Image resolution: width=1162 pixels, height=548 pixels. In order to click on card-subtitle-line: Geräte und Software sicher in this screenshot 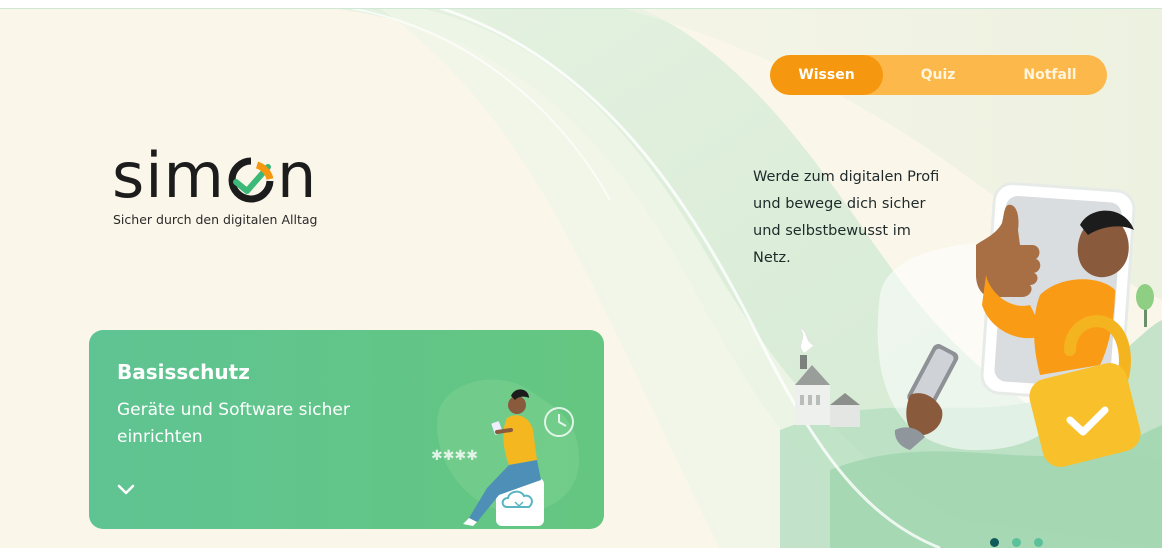, I will do `click(233, 410)`.